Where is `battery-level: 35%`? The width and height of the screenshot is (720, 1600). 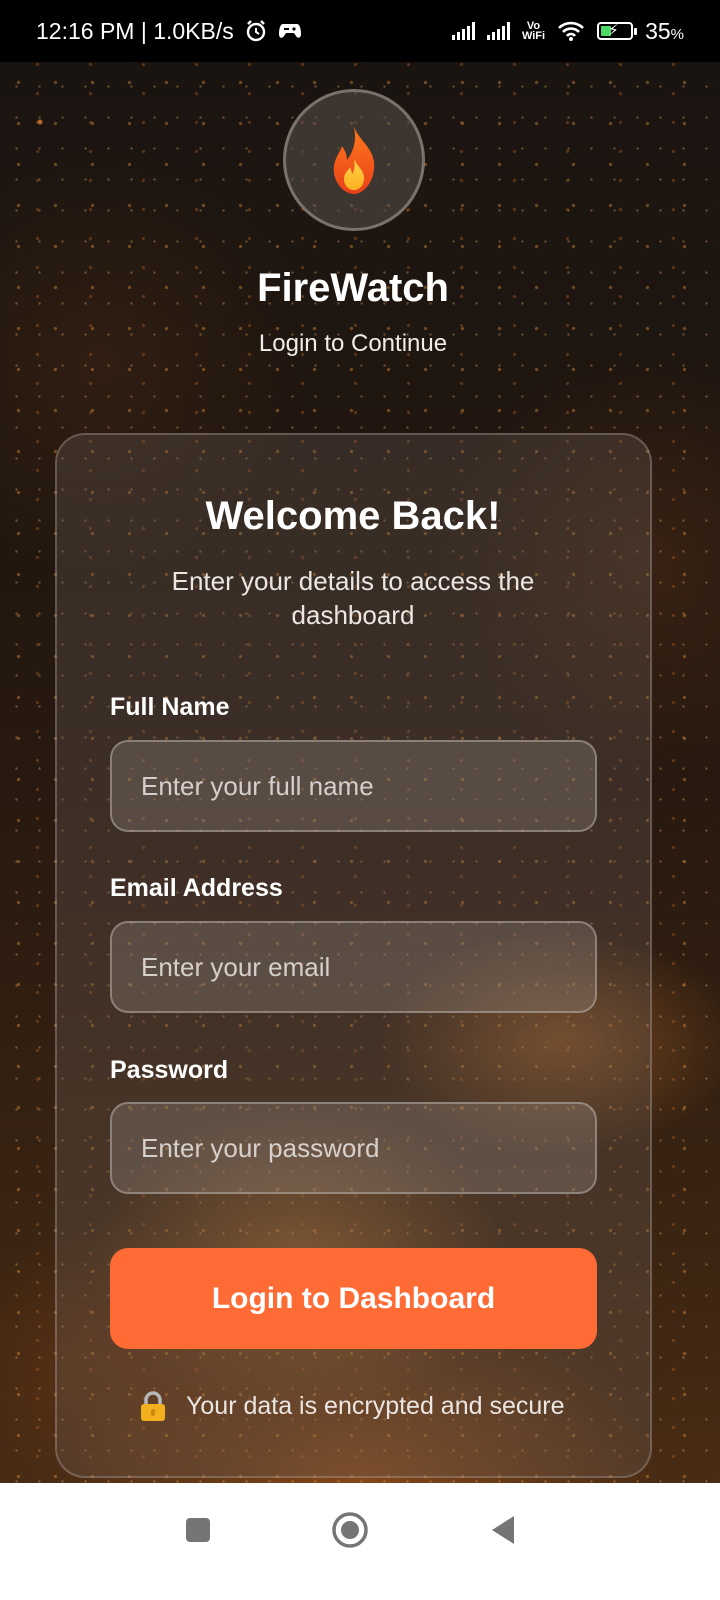
battery-level: 35% is located at coordinates (664, 31).